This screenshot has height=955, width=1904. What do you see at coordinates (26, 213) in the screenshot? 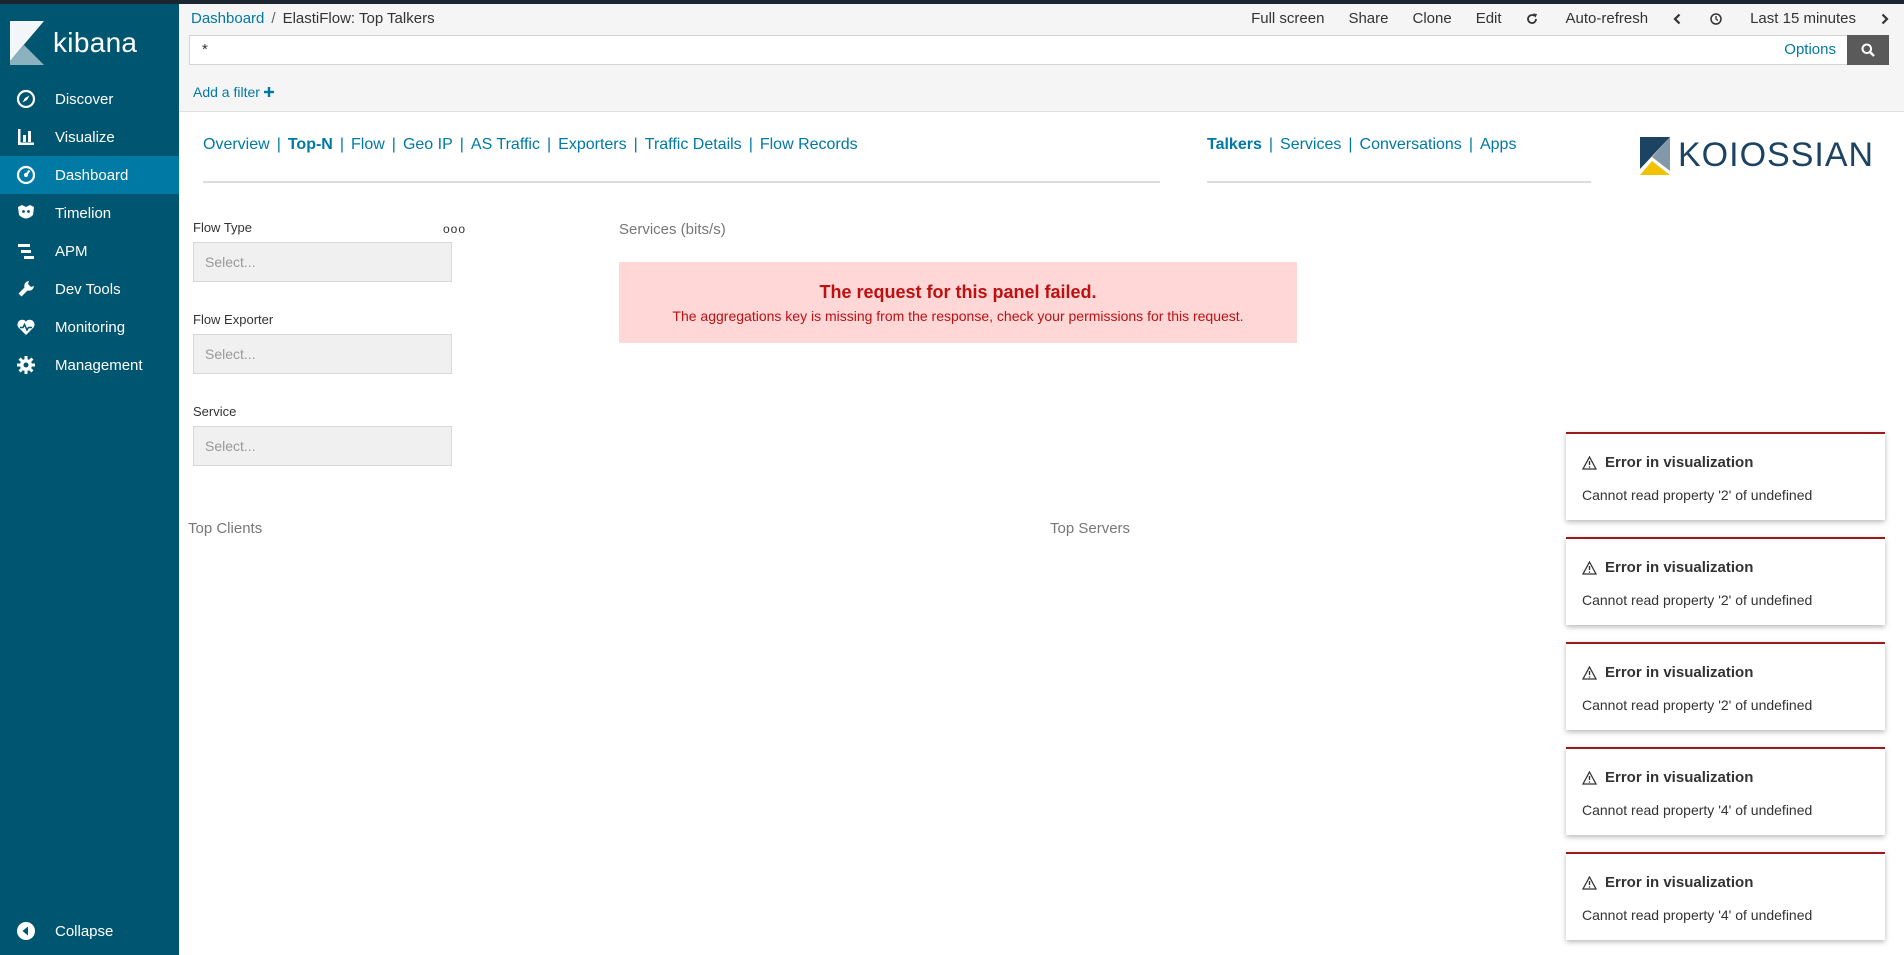
I see `timelion-icon` at bounding box center [26, 213].